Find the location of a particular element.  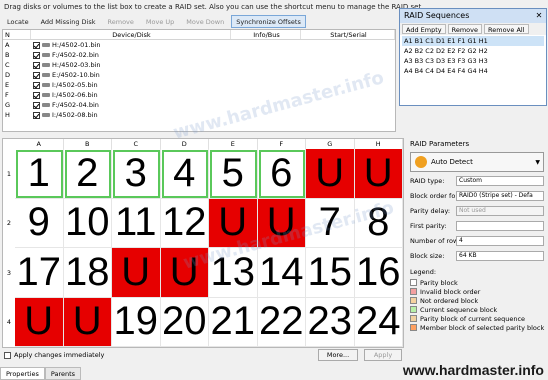

row-letter: G is located at coordinates (8, 105).